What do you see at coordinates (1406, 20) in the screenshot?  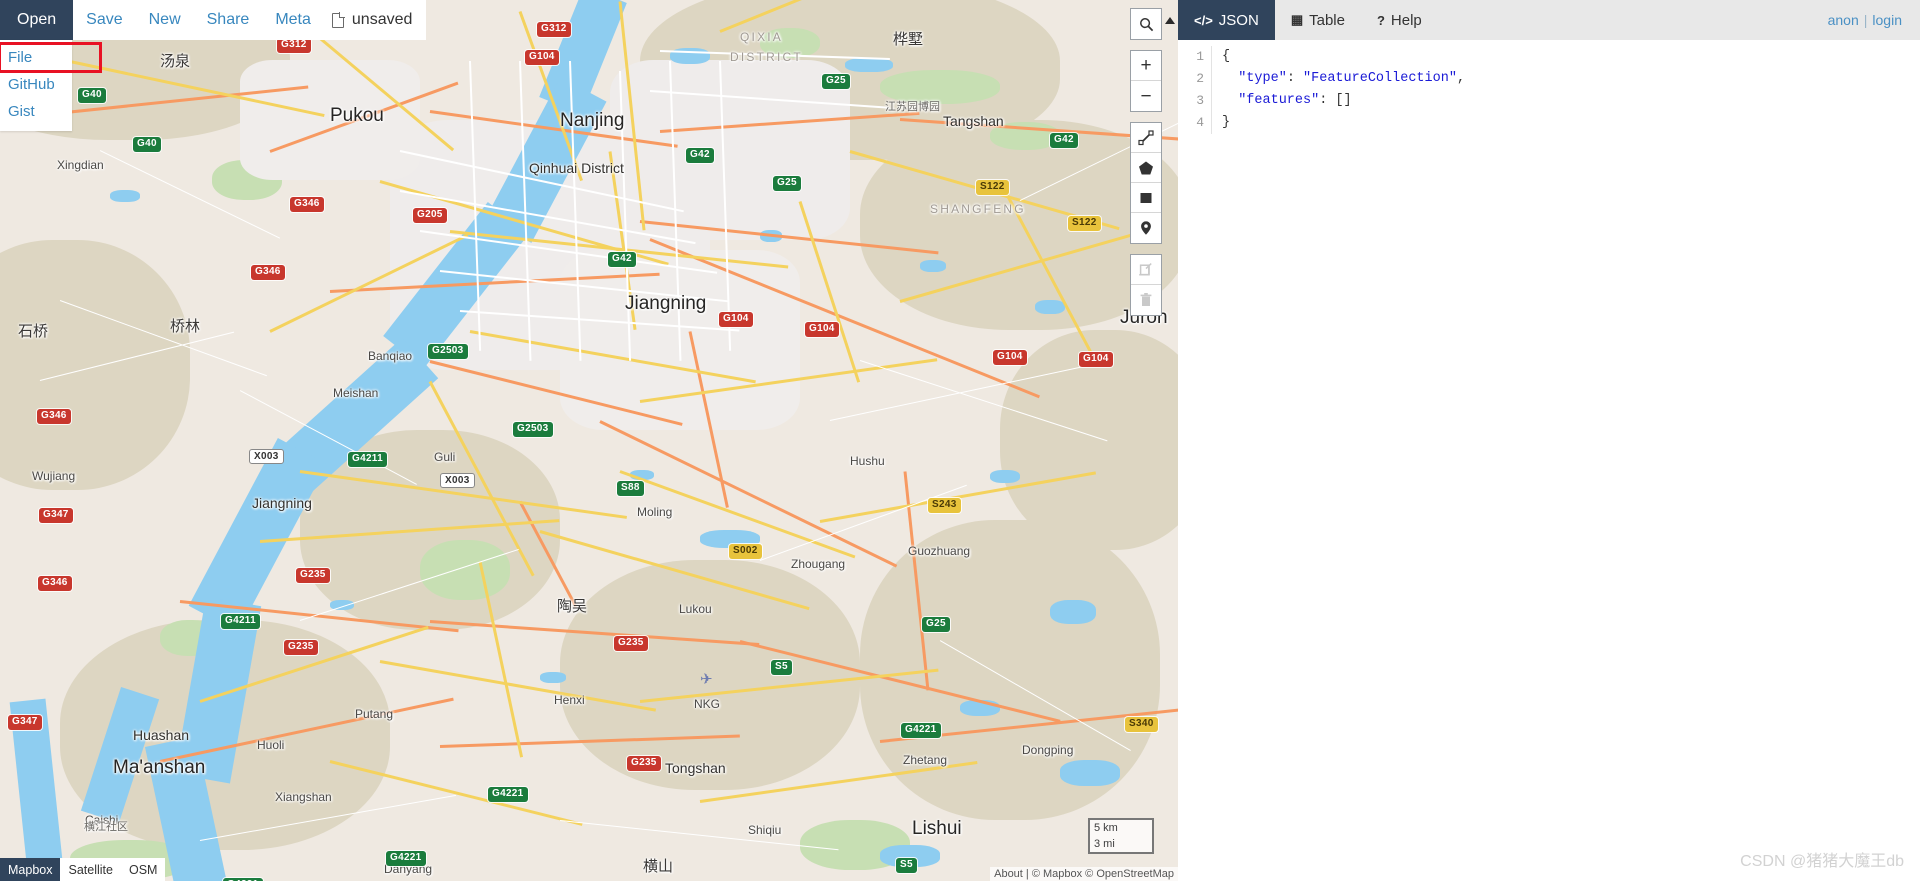 I see `tab-help-label: Help` at bounding box center [1406, 20].